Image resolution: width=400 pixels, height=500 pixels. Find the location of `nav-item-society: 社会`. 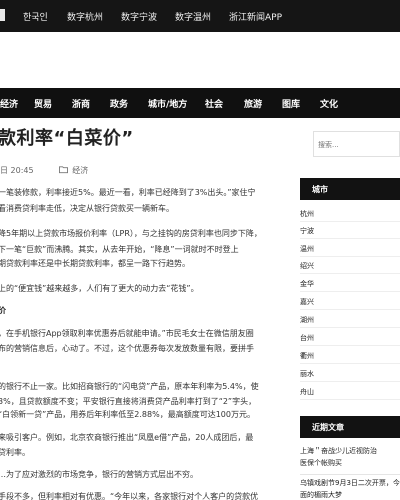

nav-item-society: 社会 is located at coordinates (214, 103).